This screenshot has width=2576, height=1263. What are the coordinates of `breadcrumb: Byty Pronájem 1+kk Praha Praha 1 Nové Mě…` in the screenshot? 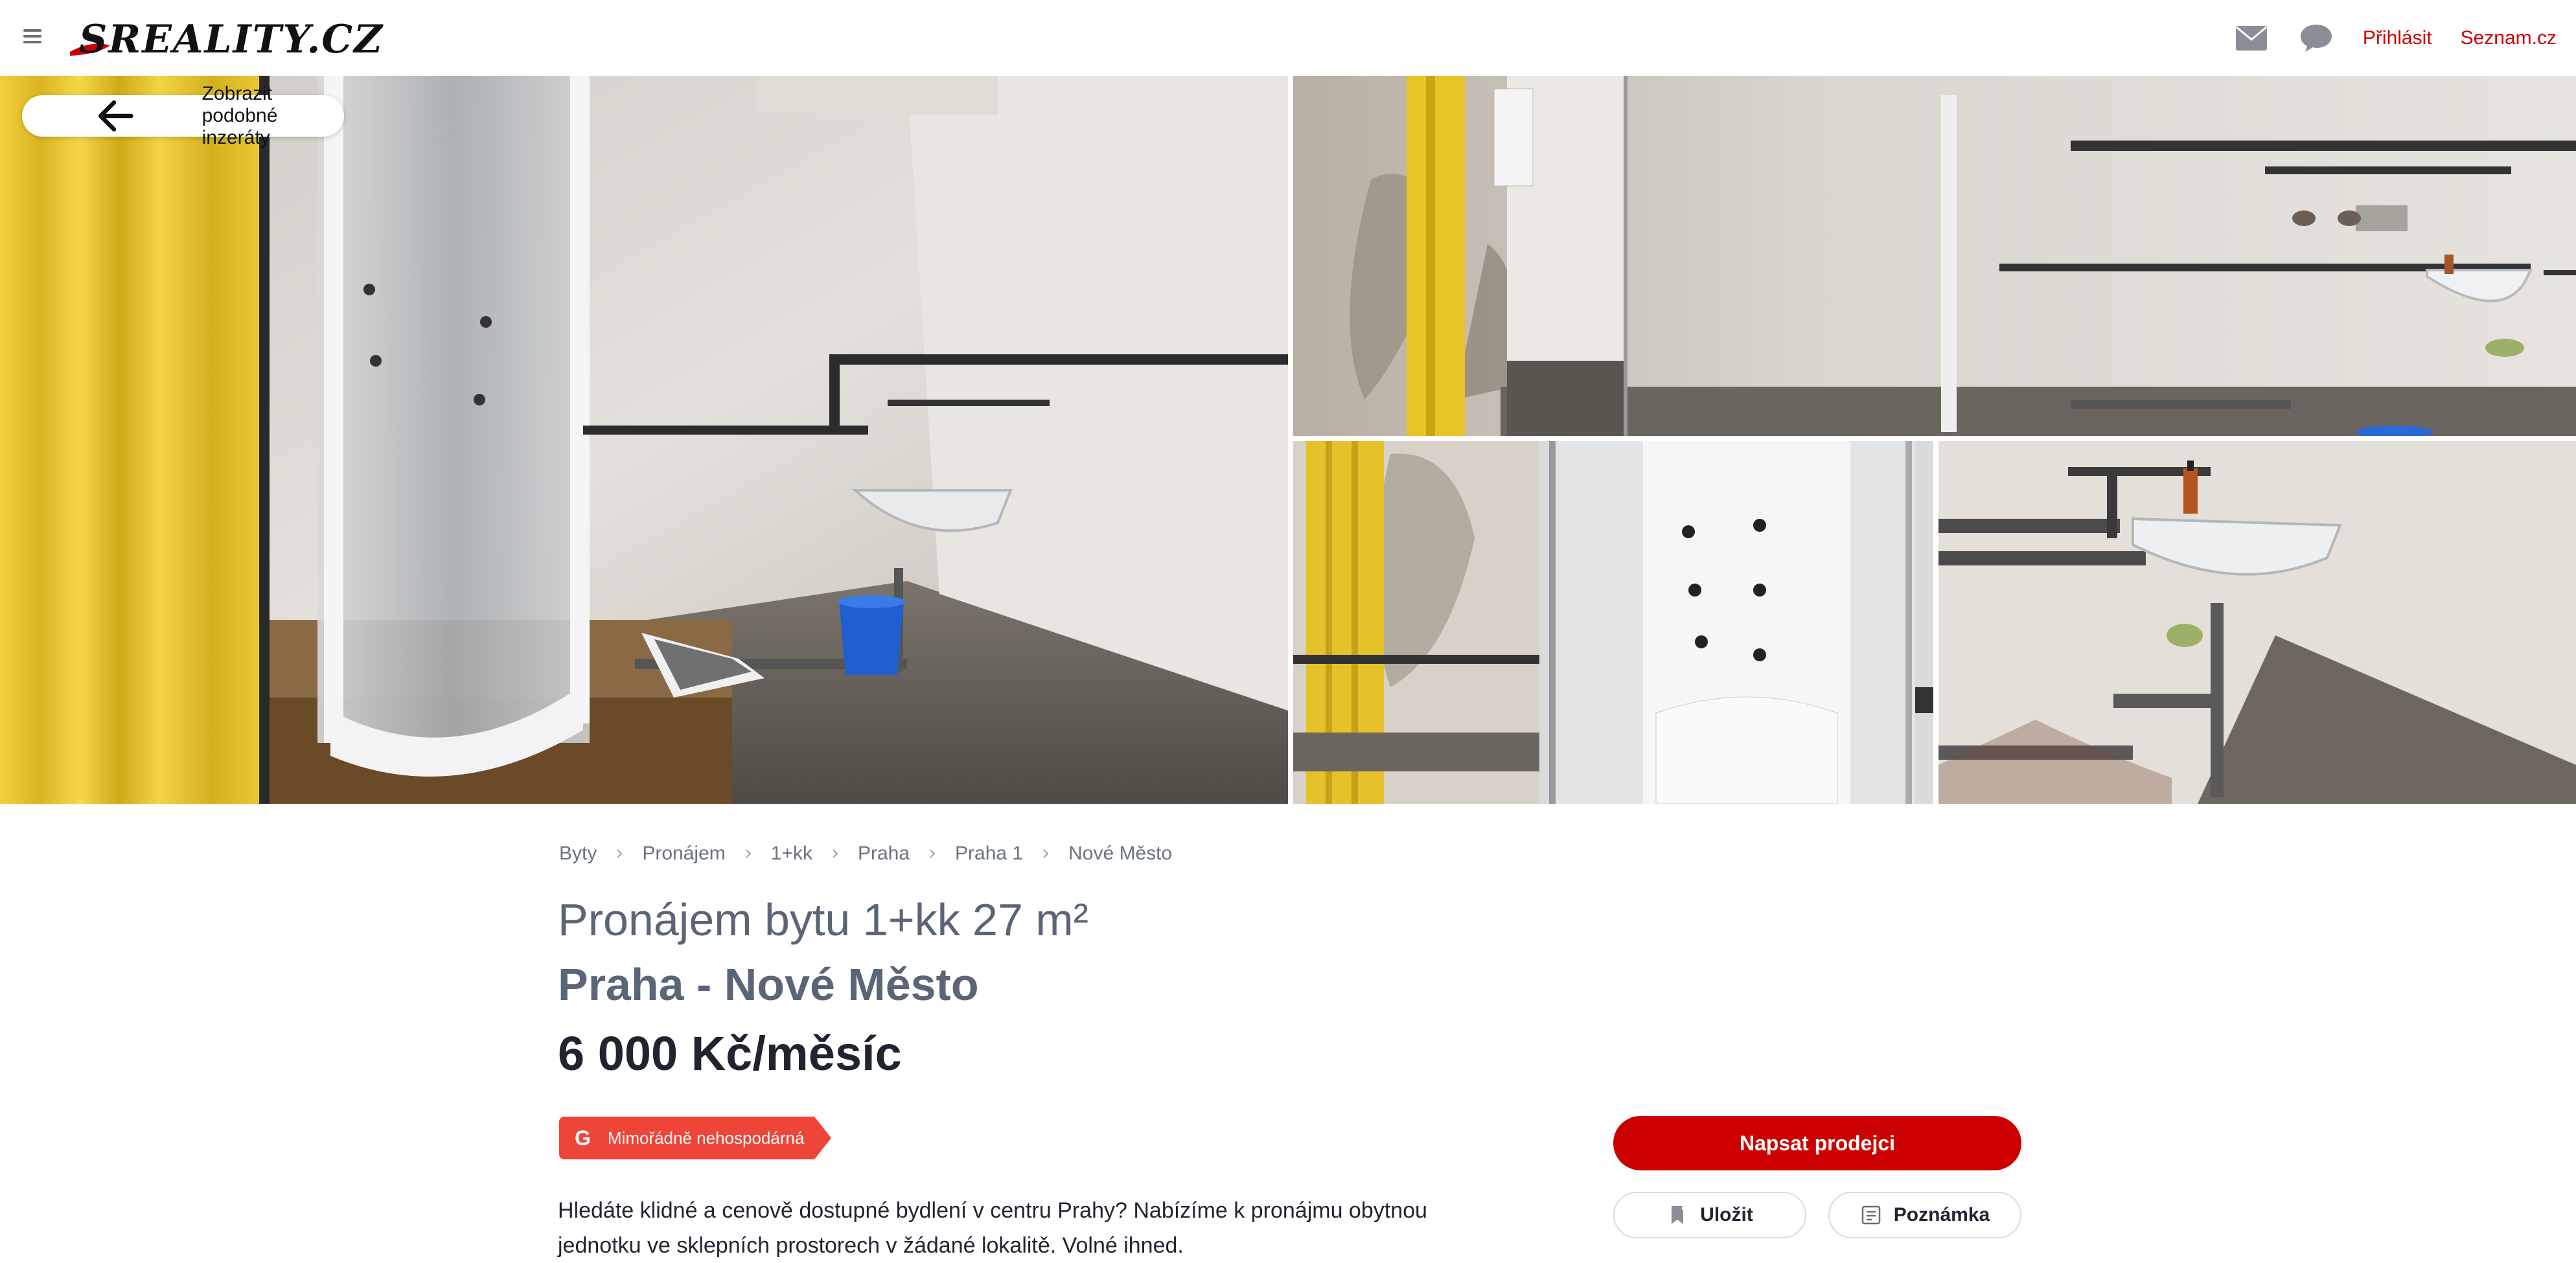 It's located at (866, 853).